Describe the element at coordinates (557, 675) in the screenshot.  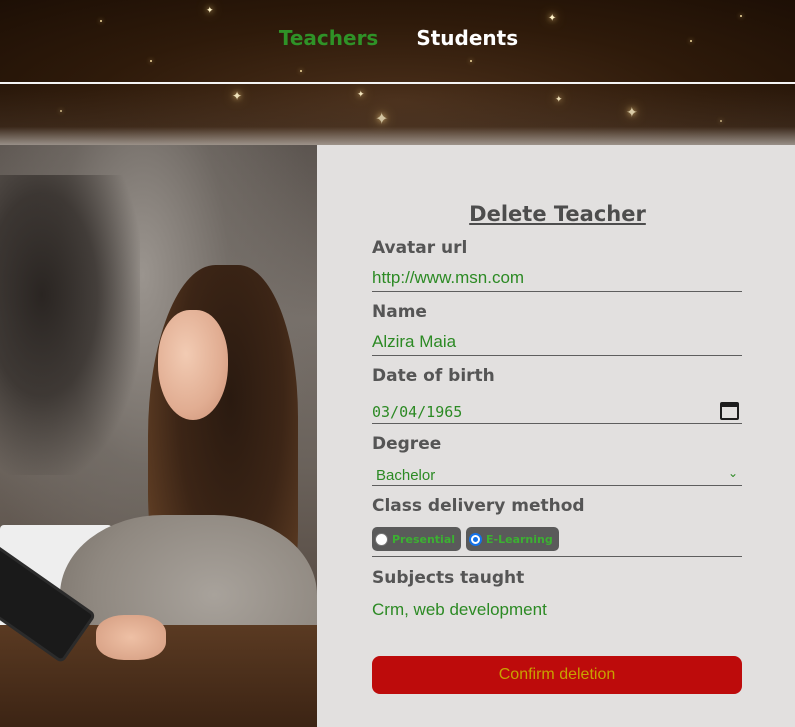
I see `confirm-deletion-button: Confirm deletion` at that location.